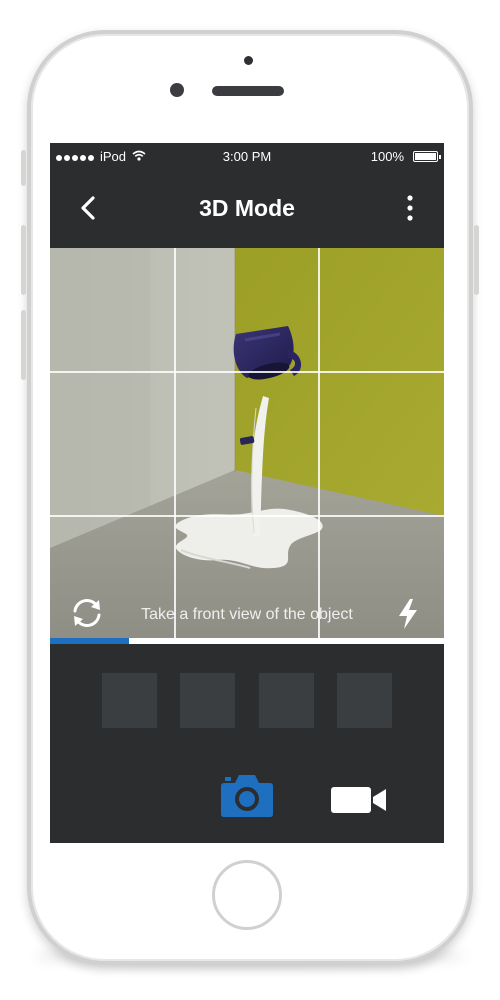 The height and width of the screenshot is (1000, 500). Describe the element at coordinates (89, 641) in the screenshot. I see `capture-progress-fill` at that location.